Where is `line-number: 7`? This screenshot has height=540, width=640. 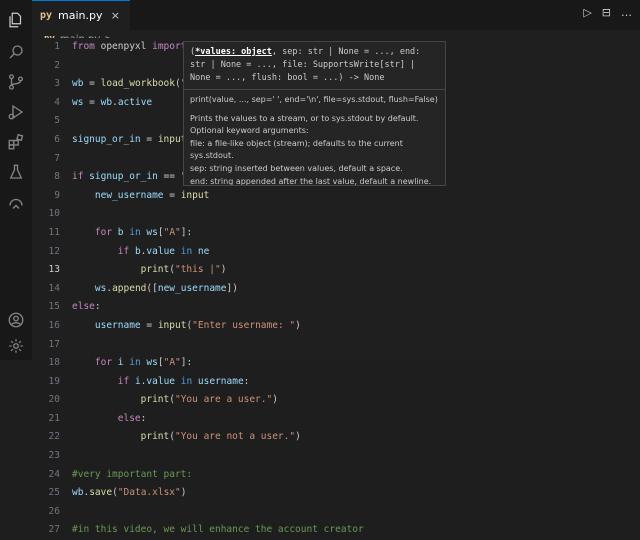 line-number: 7 is located at coordinates (57, 158).